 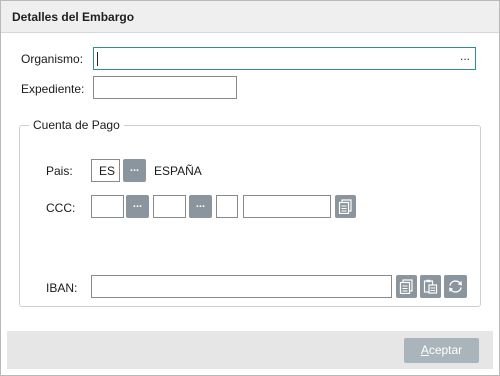 I want to click on ccc-label: CCC:, so click(x=61, y=208).